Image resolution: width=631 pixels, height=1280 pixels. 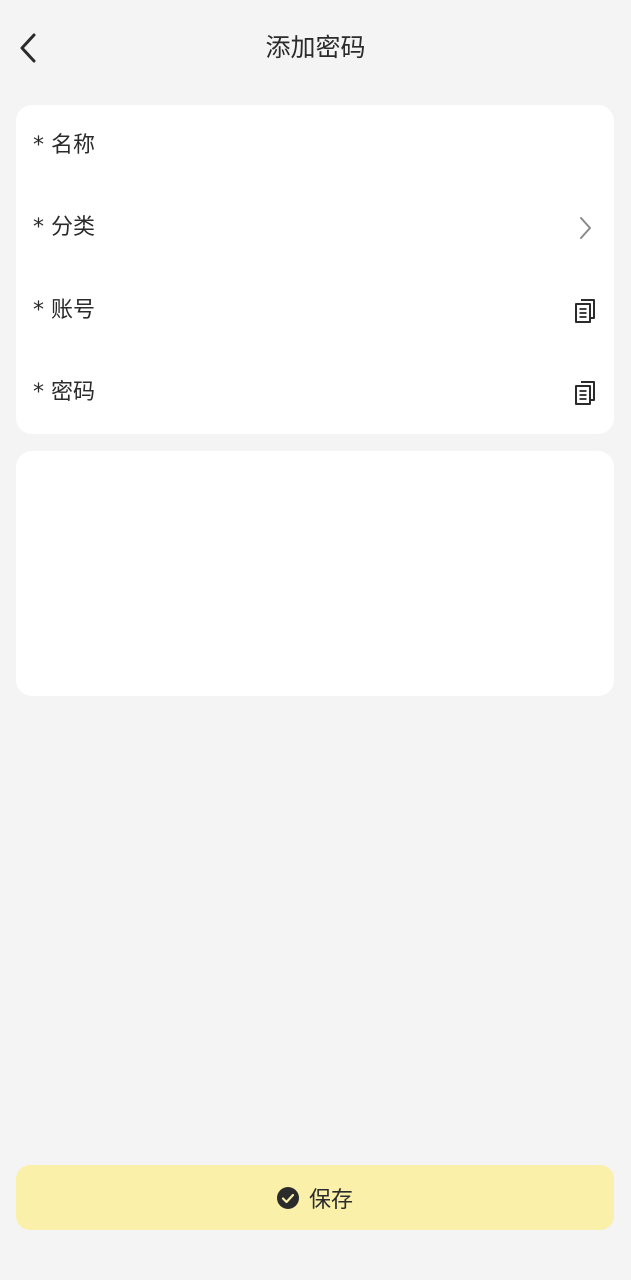 I want to click on copy-account-button, so click(x=585, y=311).